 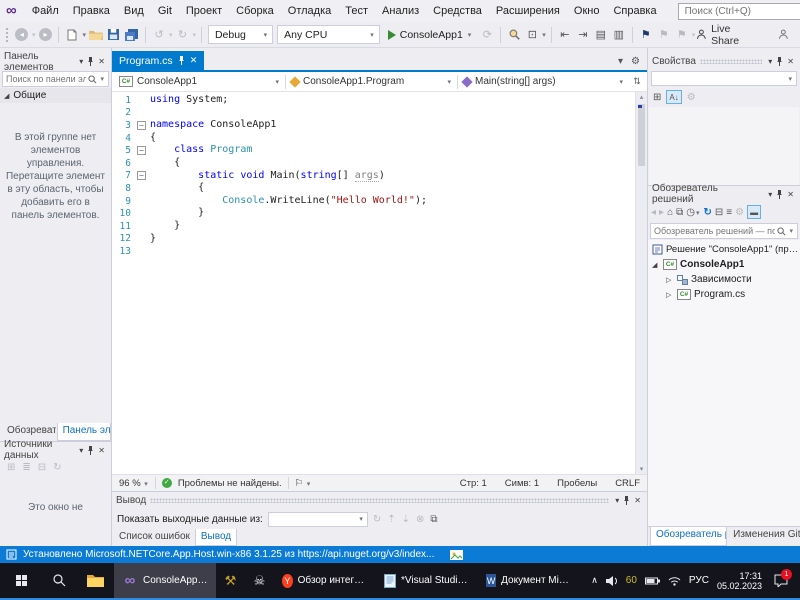 What do you see at coordinates (637, 81) in the screenshot?
I see `split-window-icon: ⇅` at bounding box center [637, 81].